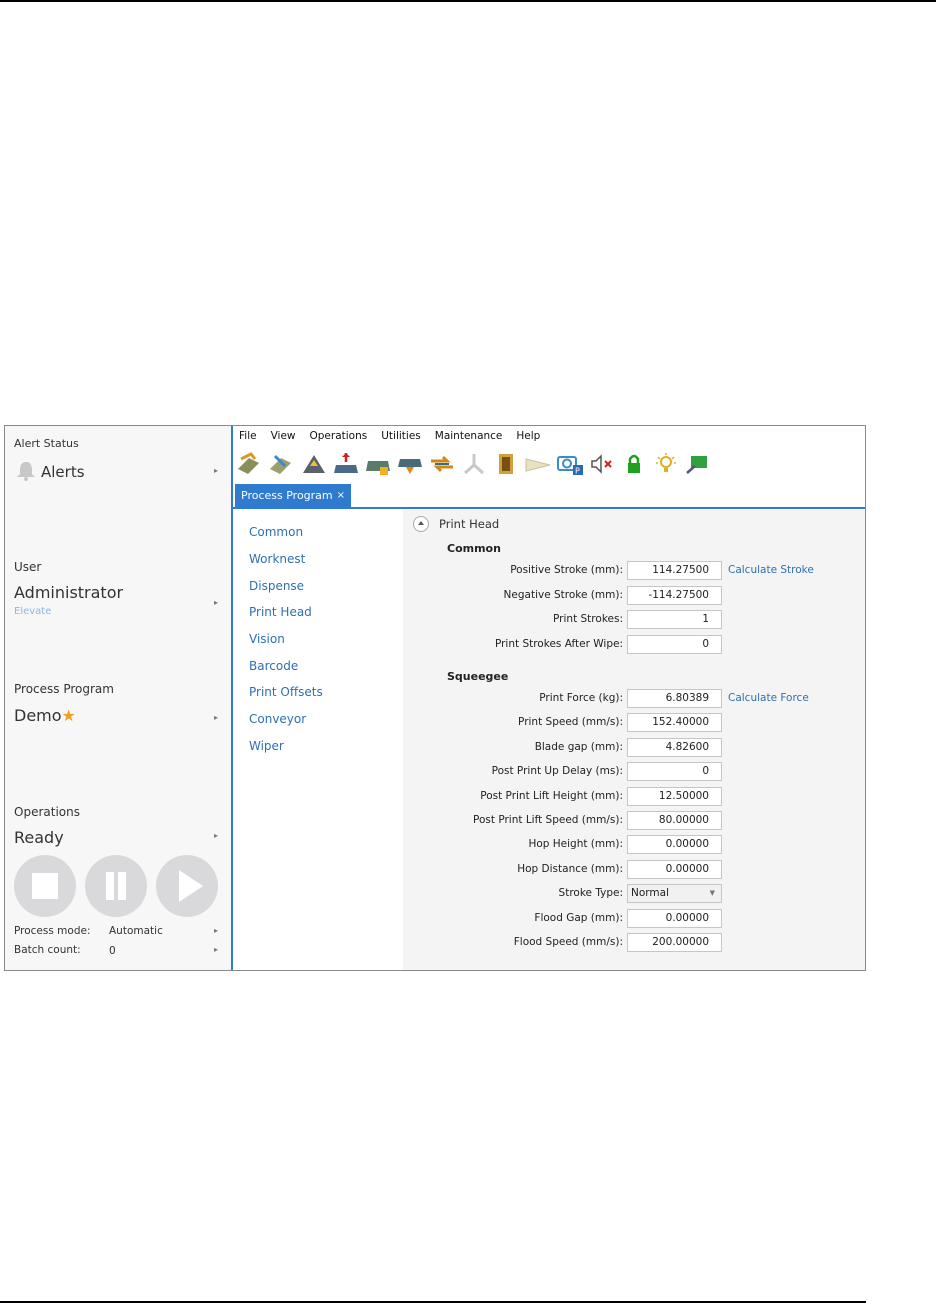  Describe the element at coordinates (47, 950) in the screenshot. I see `batch-count-label: Batch count:` at that location.